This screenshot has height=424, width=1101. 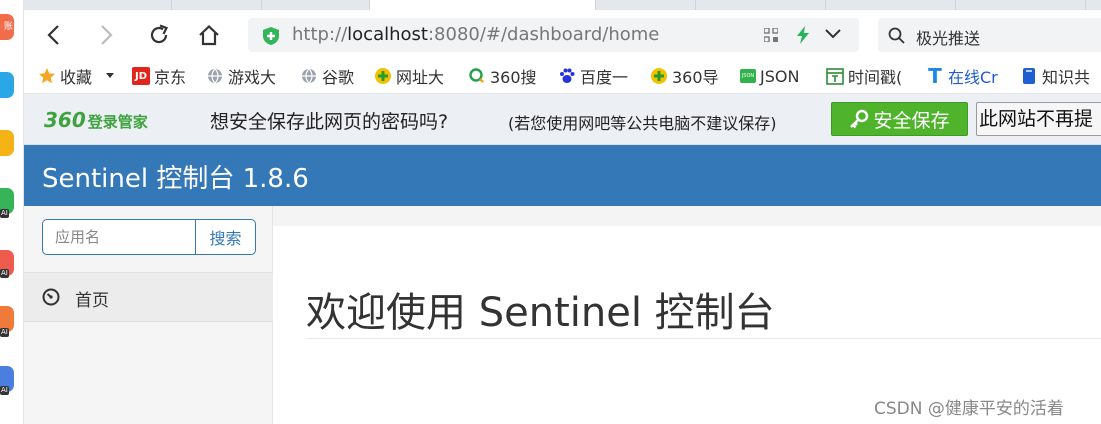 I want to click on home-icon, so click(x=209, y=35).